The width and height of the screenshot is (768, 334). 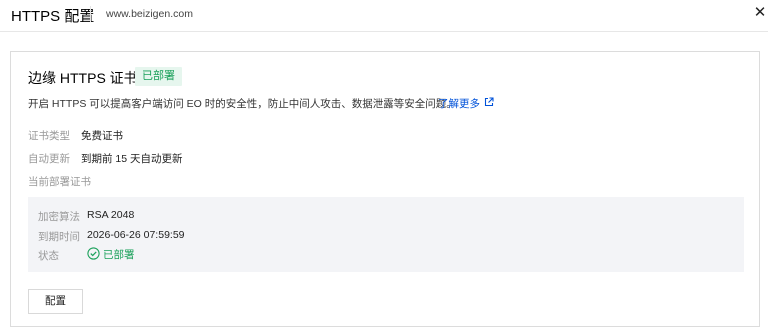 I want to click on algo-value: RSA 2048, so click(x=111, y=215).